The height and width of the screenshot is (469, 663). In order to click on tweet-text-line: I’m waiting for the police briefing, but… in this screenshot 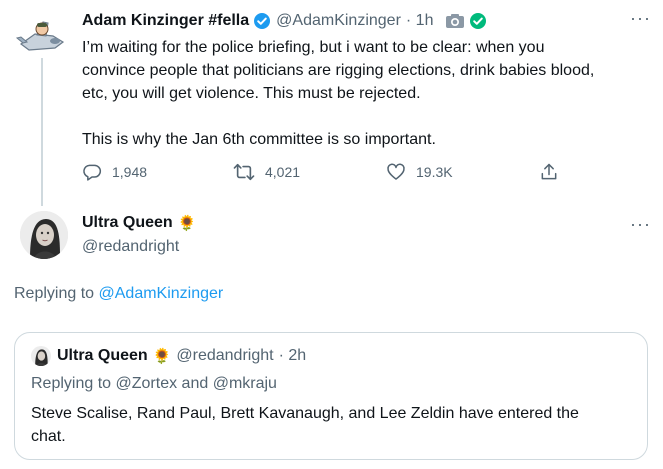, I will do `click(313, 47)`.